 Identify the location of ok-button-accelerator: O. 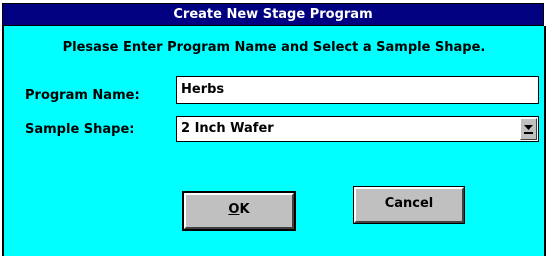
(234, 209).